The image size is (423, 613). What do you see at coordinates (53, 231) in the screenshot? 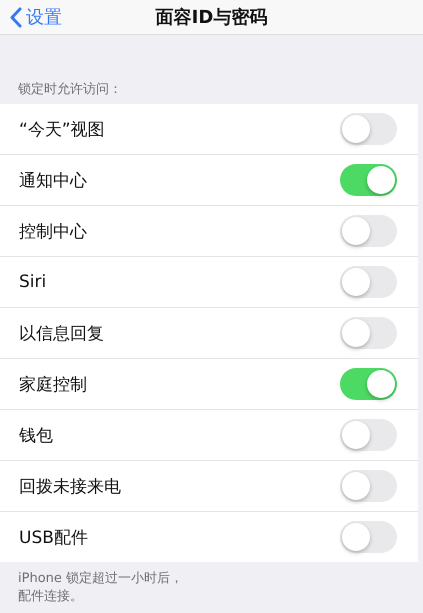
I see `setting-label: 控制中心` at bounding box center [53, 231].